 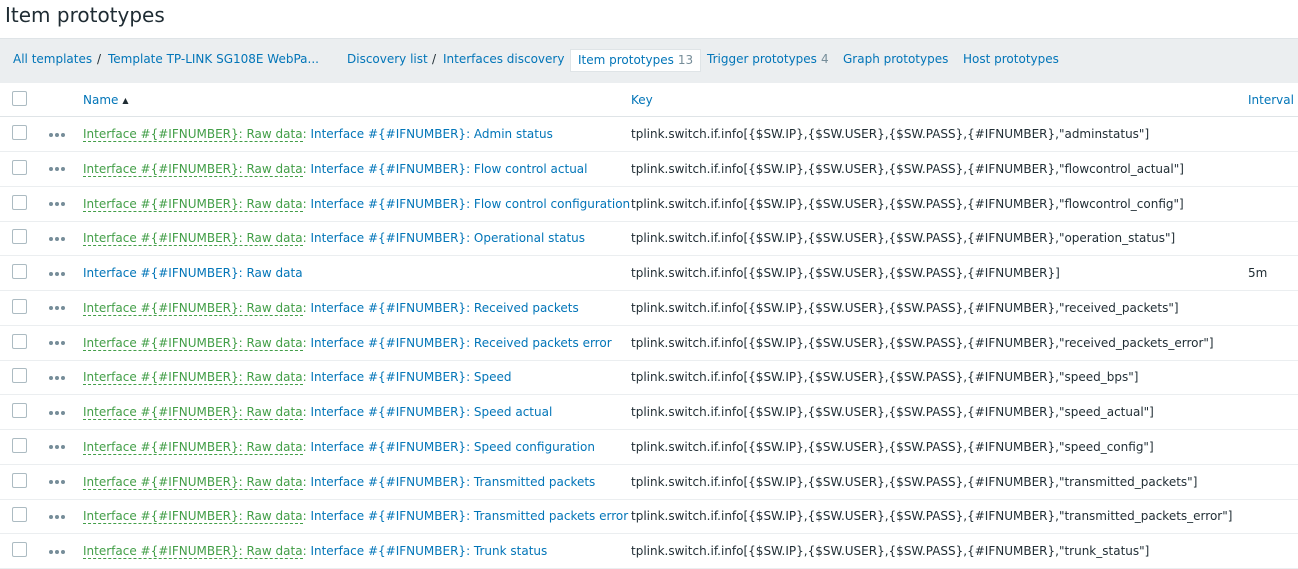 What do you see at coordinates (626, 60) in the screenshot?
I see `tab-item-prototypes-label: Item prototypes` at bounding box center [626, 60].